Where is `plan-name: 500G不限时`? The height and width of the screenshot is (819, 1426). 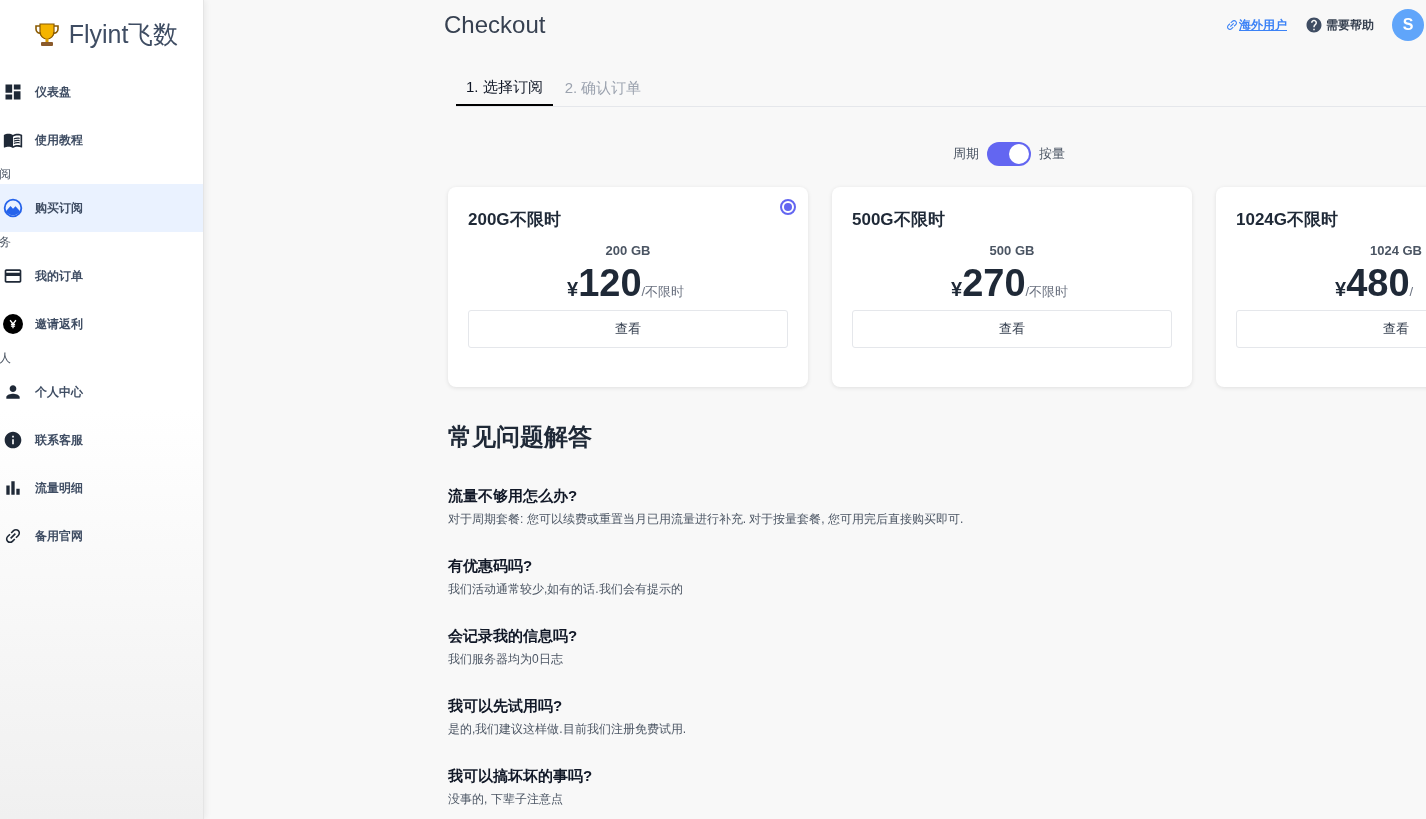 plan-name: 500G不限时 is located at coordinates (899, 220).